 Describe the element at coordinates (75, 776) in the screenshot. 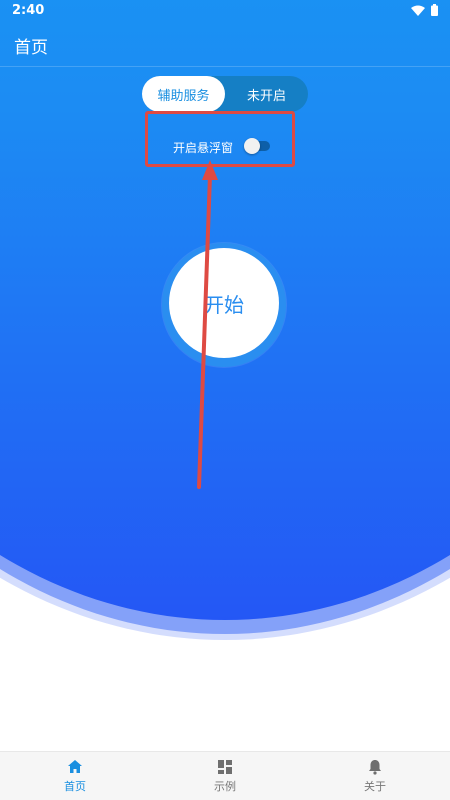

I see `nav-item-home: 首页` at that location.